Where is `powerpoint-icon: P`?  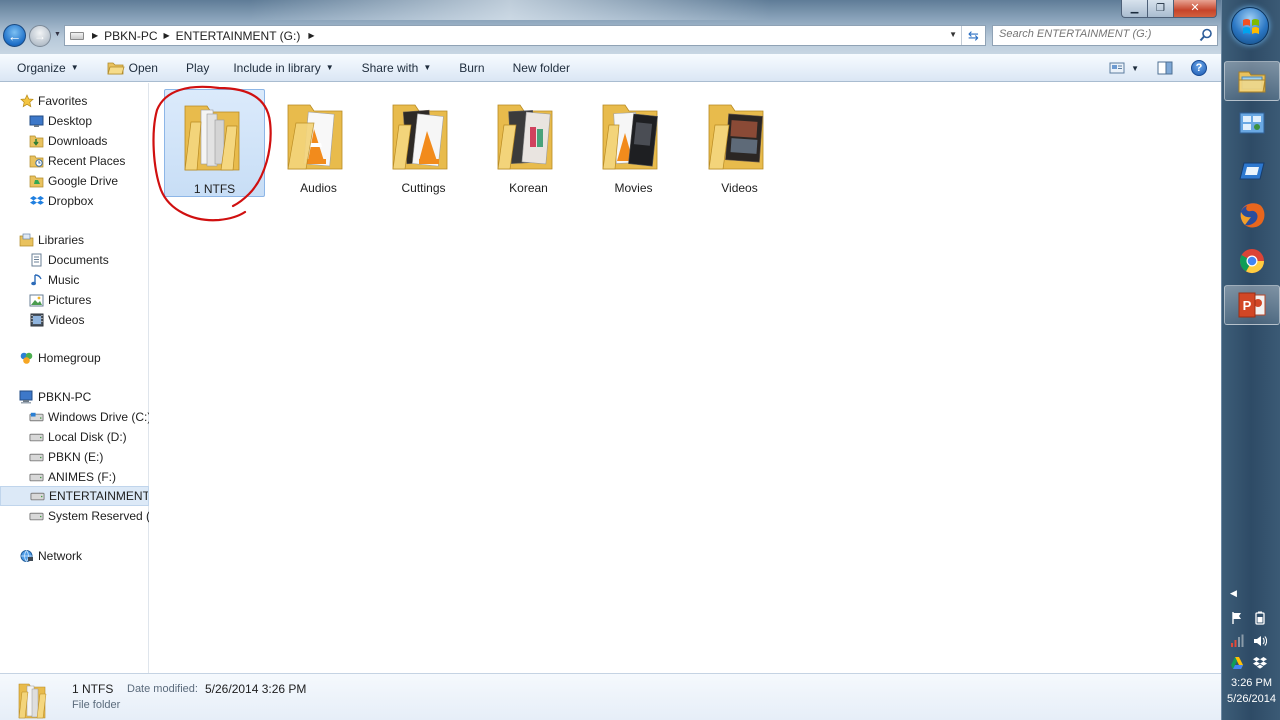 powerpoint-icon: P is located at coordinates (1252, 305).